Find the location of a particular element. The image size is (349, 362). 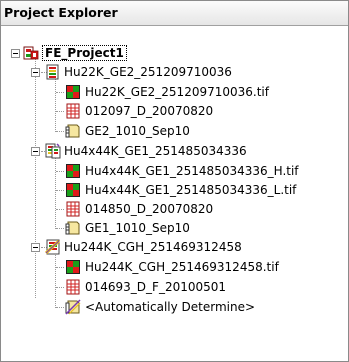

array-single-icon is located at coordinates (52, 72).